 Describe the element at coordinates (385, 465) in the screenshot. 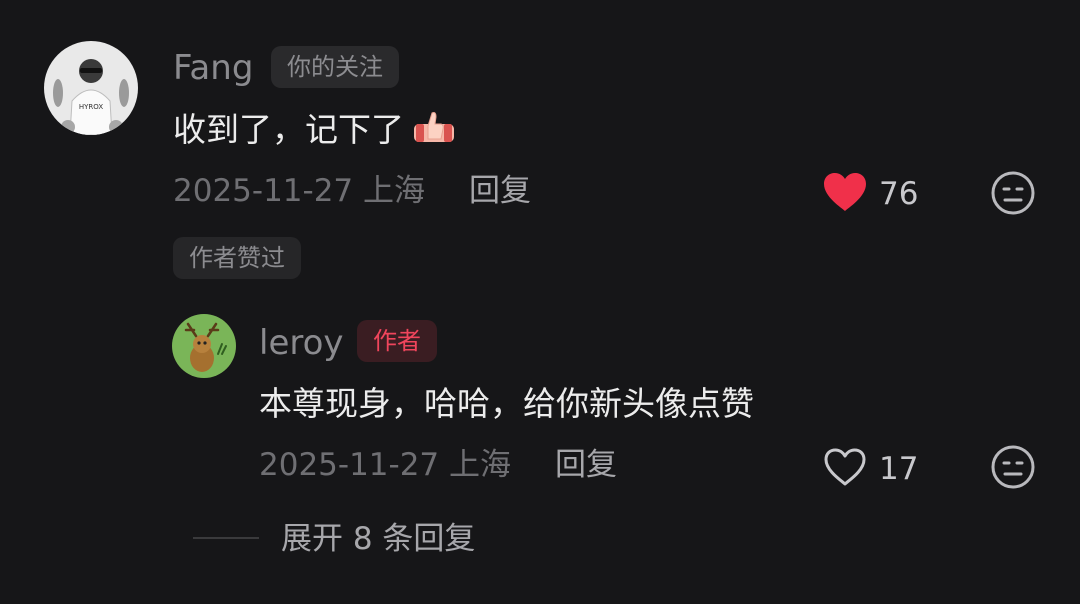

I see `reply-time-location: 2025-11-27 上海` at that location.